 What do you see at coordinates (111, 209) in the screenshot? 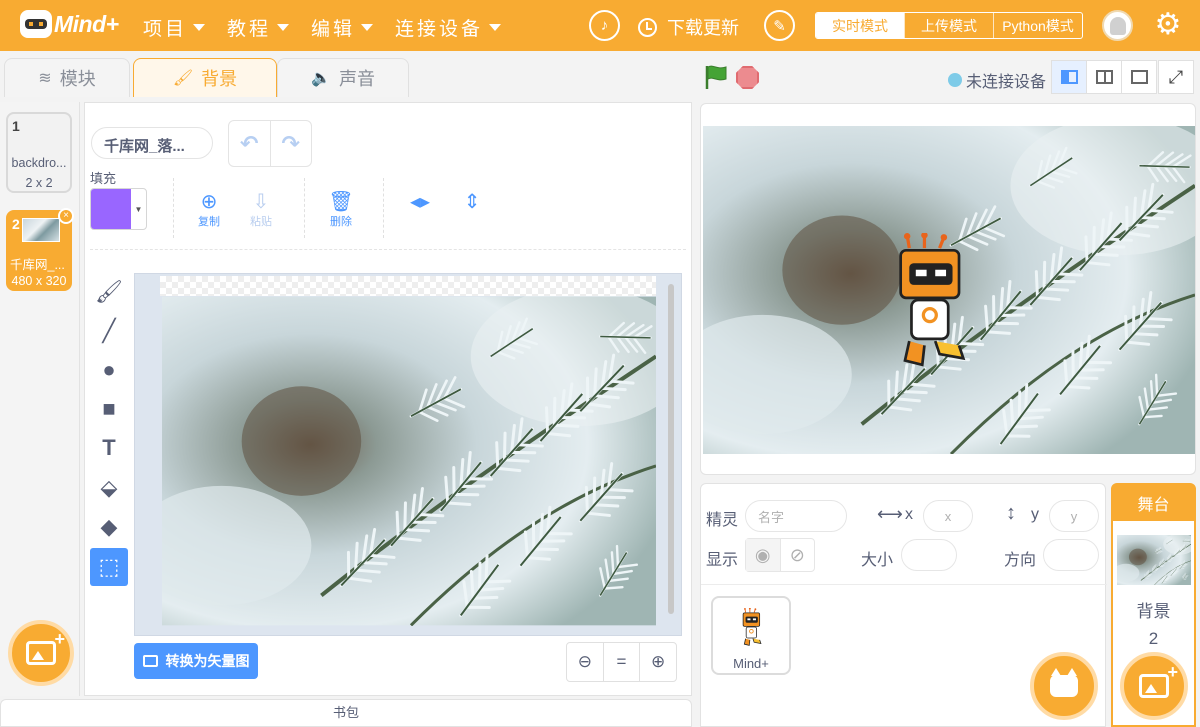
I see `fill-color-swatch` at bounding box center [111, 209].